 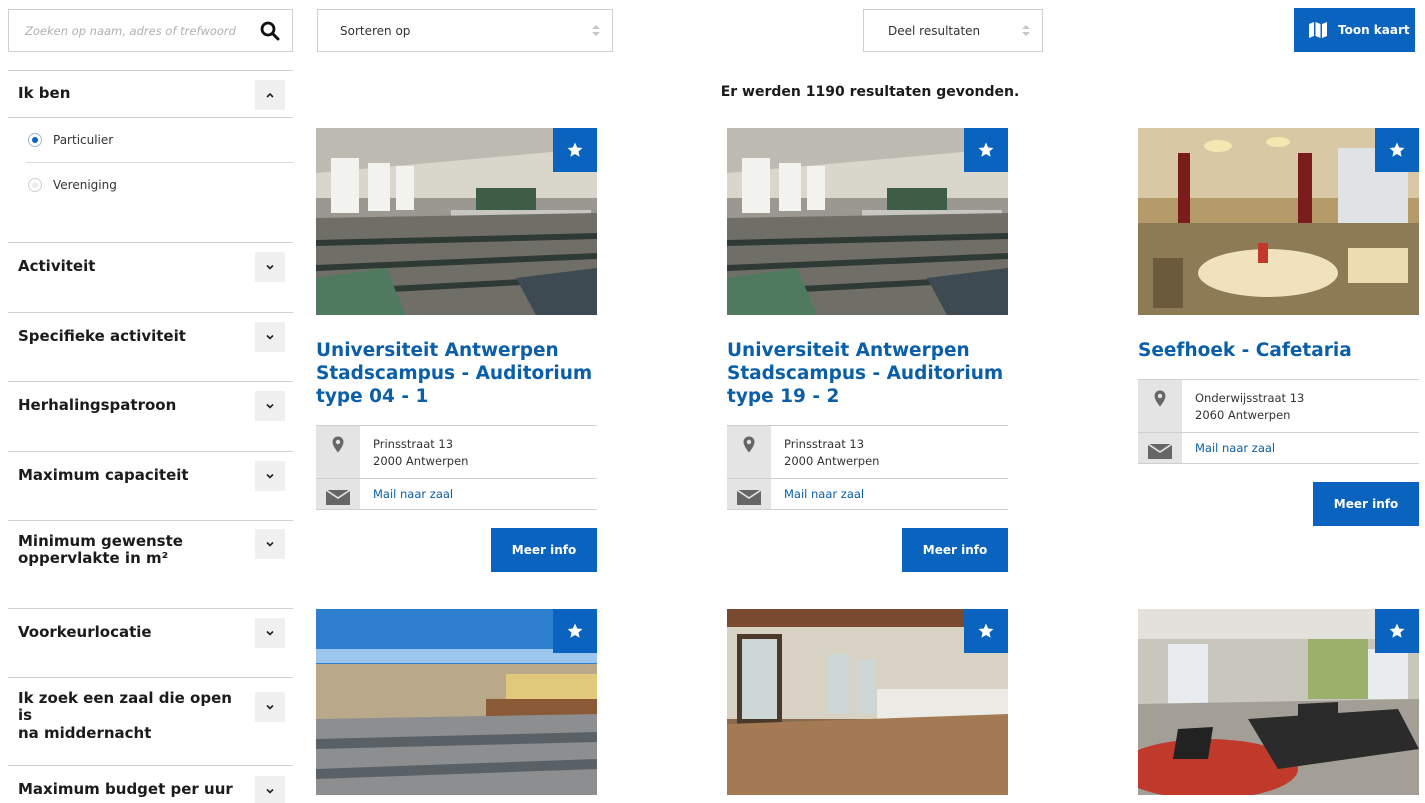 I want to click on filter-maximum-budget: Maximum budget per uur, so click(x=150, y=784).